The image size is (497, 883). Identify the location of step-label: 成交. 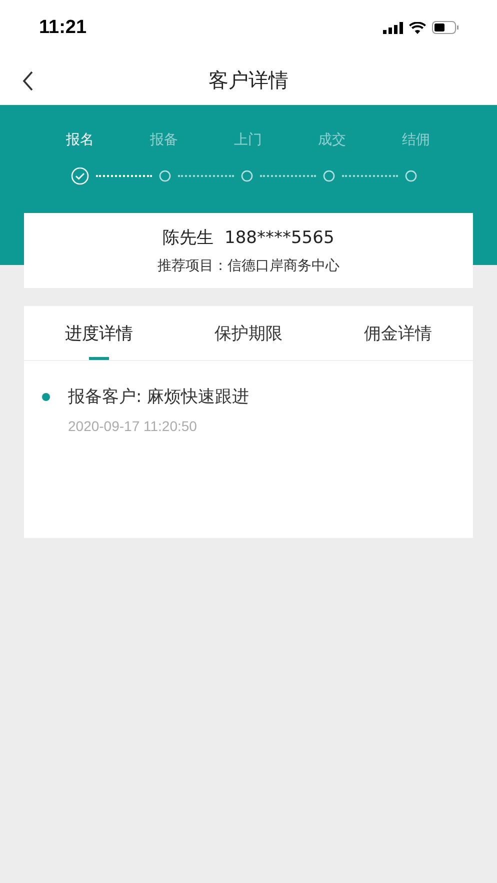
(332, 140).